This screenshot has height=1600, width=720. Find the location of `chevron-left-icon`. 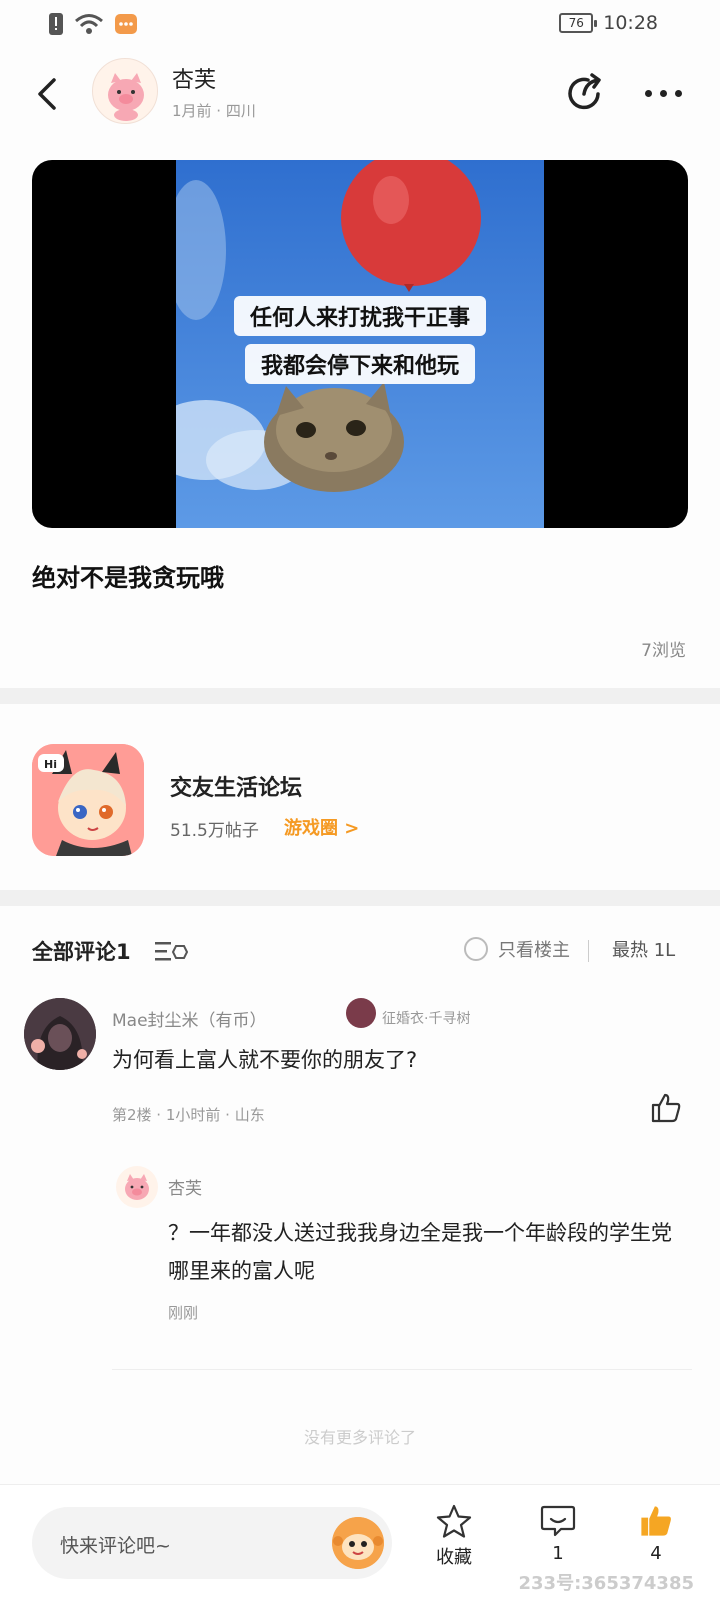

chevron-left-icon is located at coordinates (47, 94).